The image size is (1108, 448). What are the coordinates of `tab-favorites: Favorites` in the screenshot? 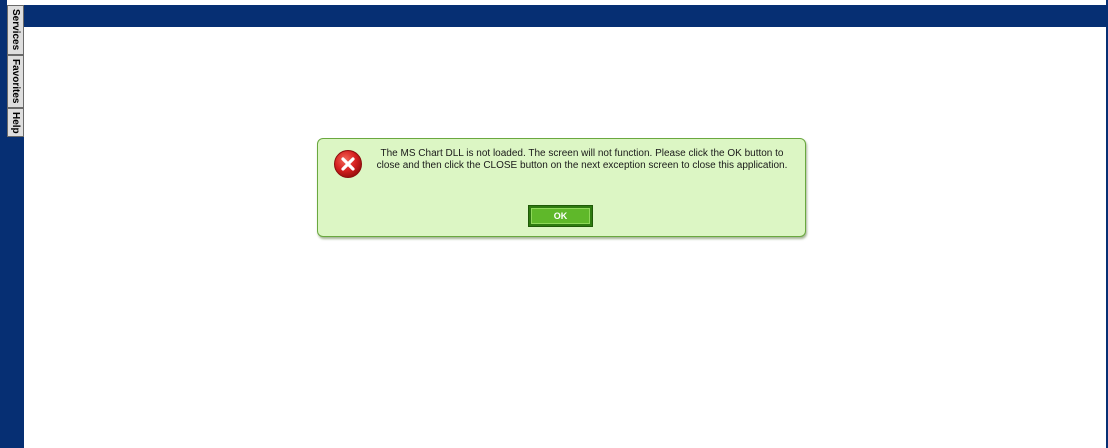 It's located at (15, 81).